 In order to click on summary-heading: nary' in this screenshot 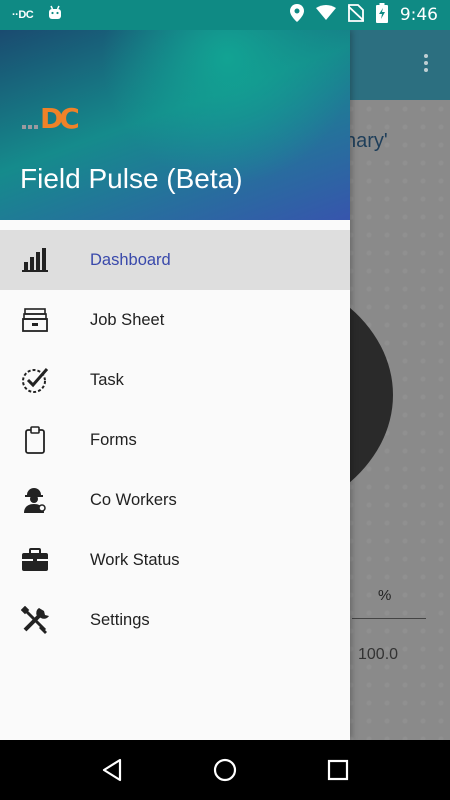, I will do `click(366, 141)`.